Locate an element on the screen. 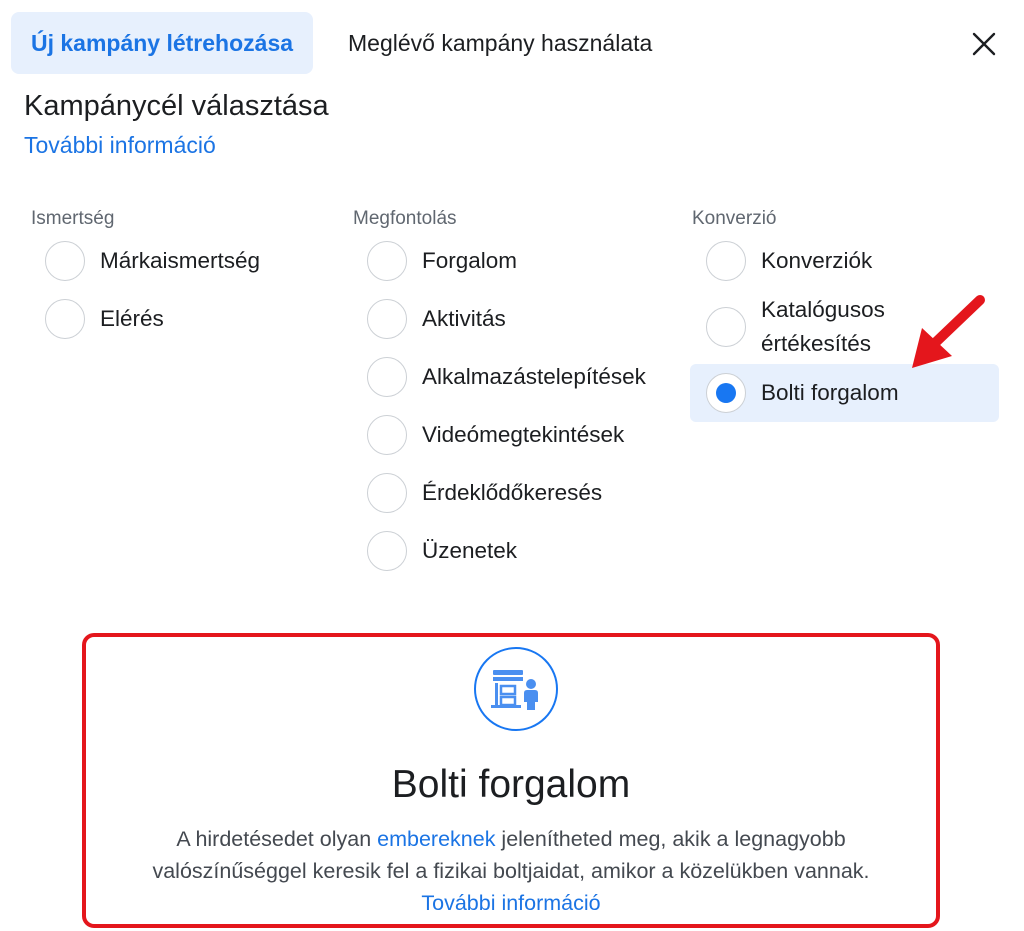 This screenshot has width=1024, height=931. option-label: Konverziók is located at coordinates (817, 260).